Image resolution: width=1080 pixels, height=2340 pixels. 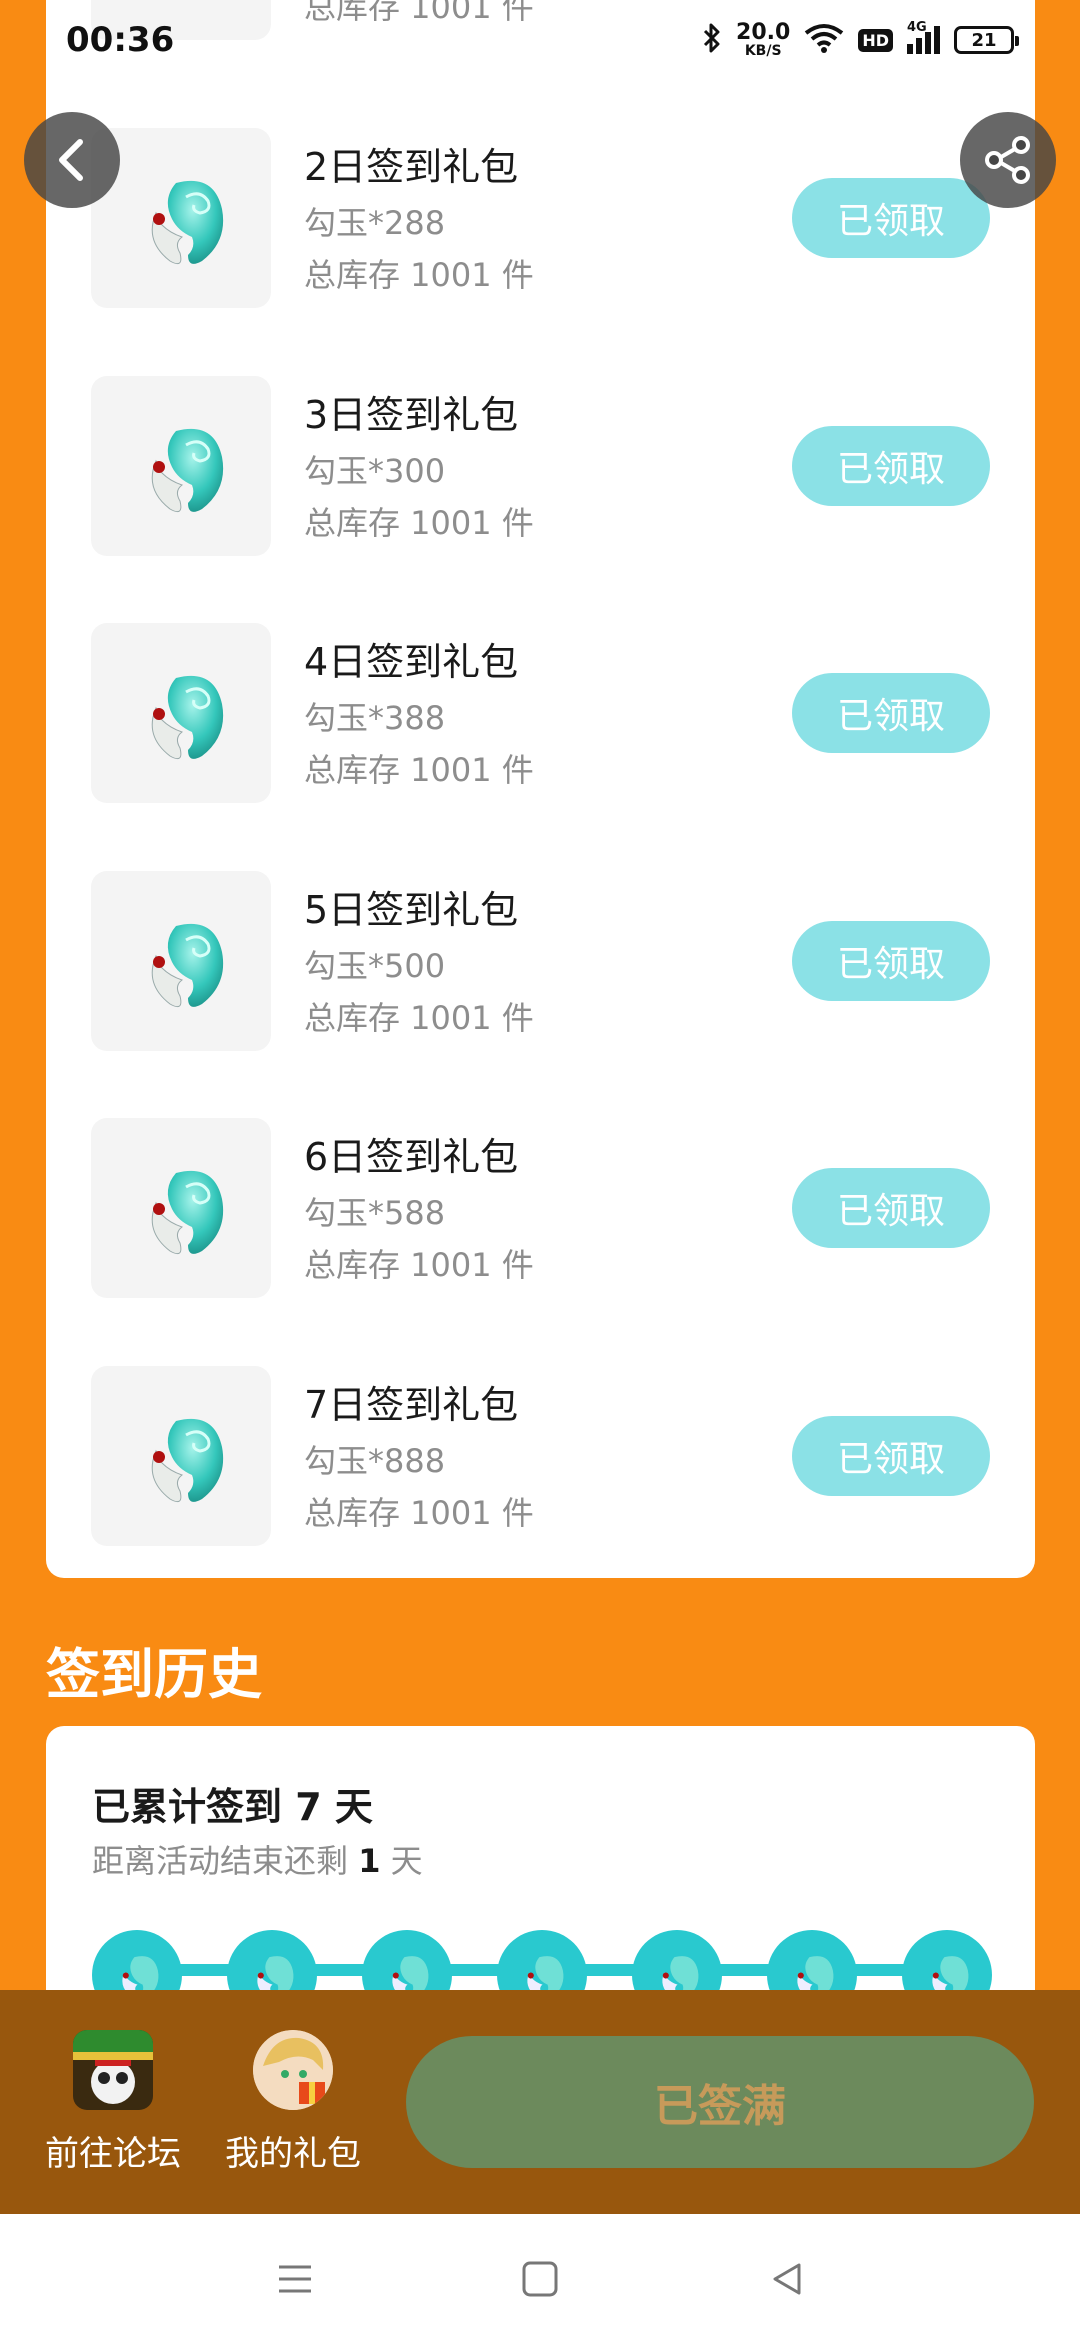 I want to click on system-nav-bar, so click(x=540, y=2277).